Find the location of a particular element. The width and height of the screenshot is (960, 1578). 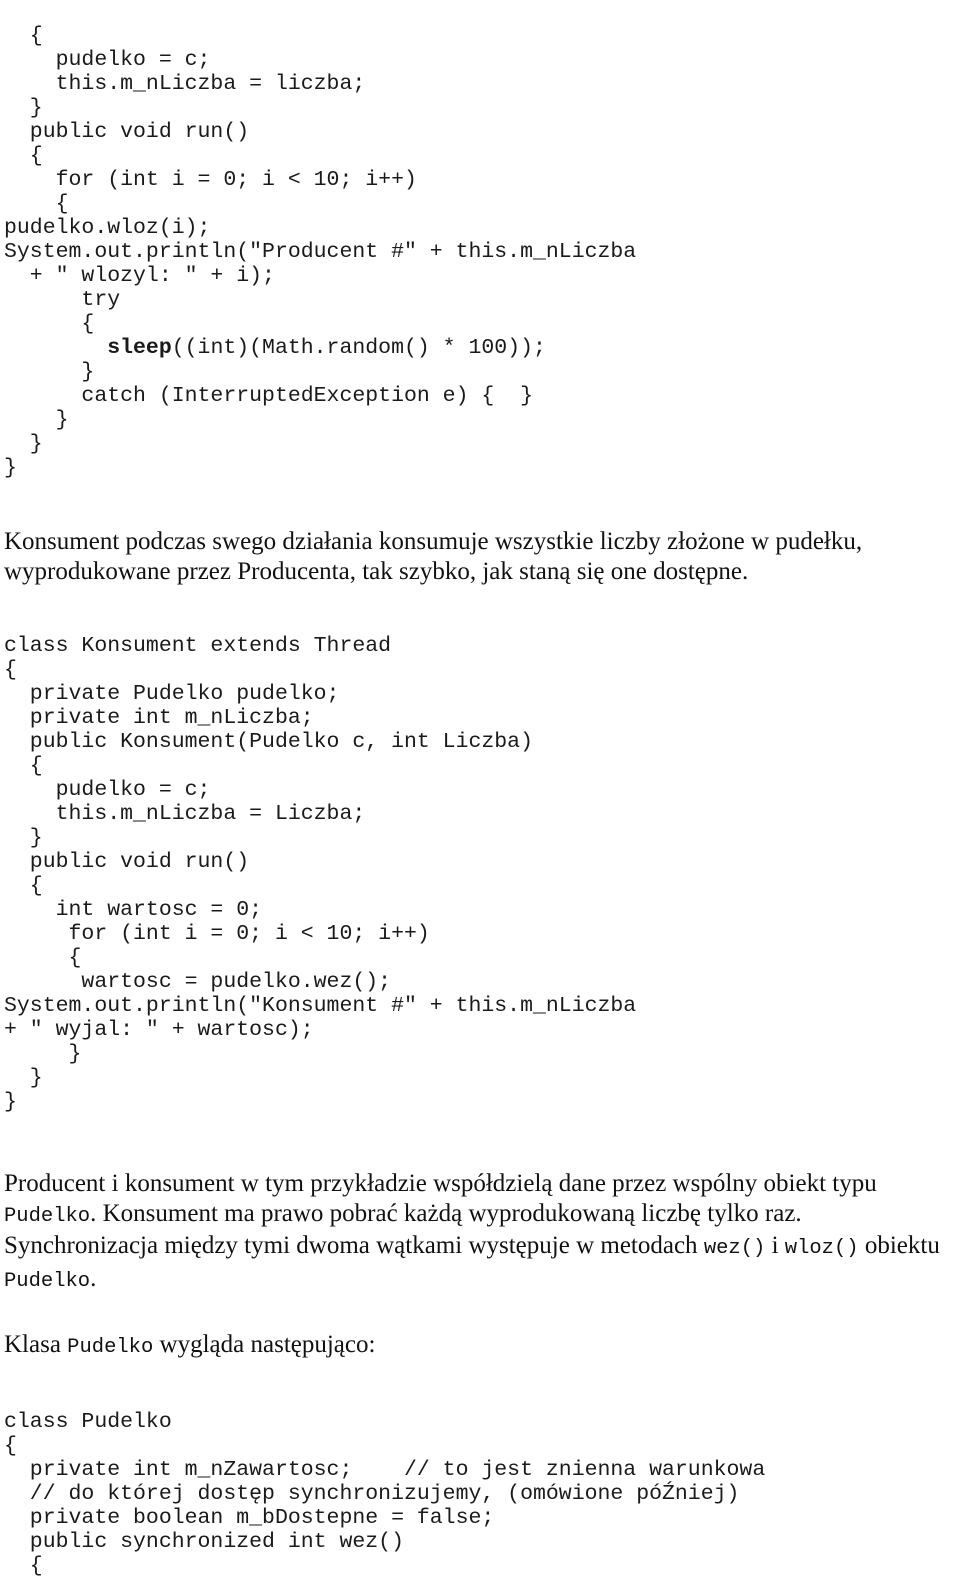

code-line: + " wlozyl: " + i); is located at coordinates (139, 275).